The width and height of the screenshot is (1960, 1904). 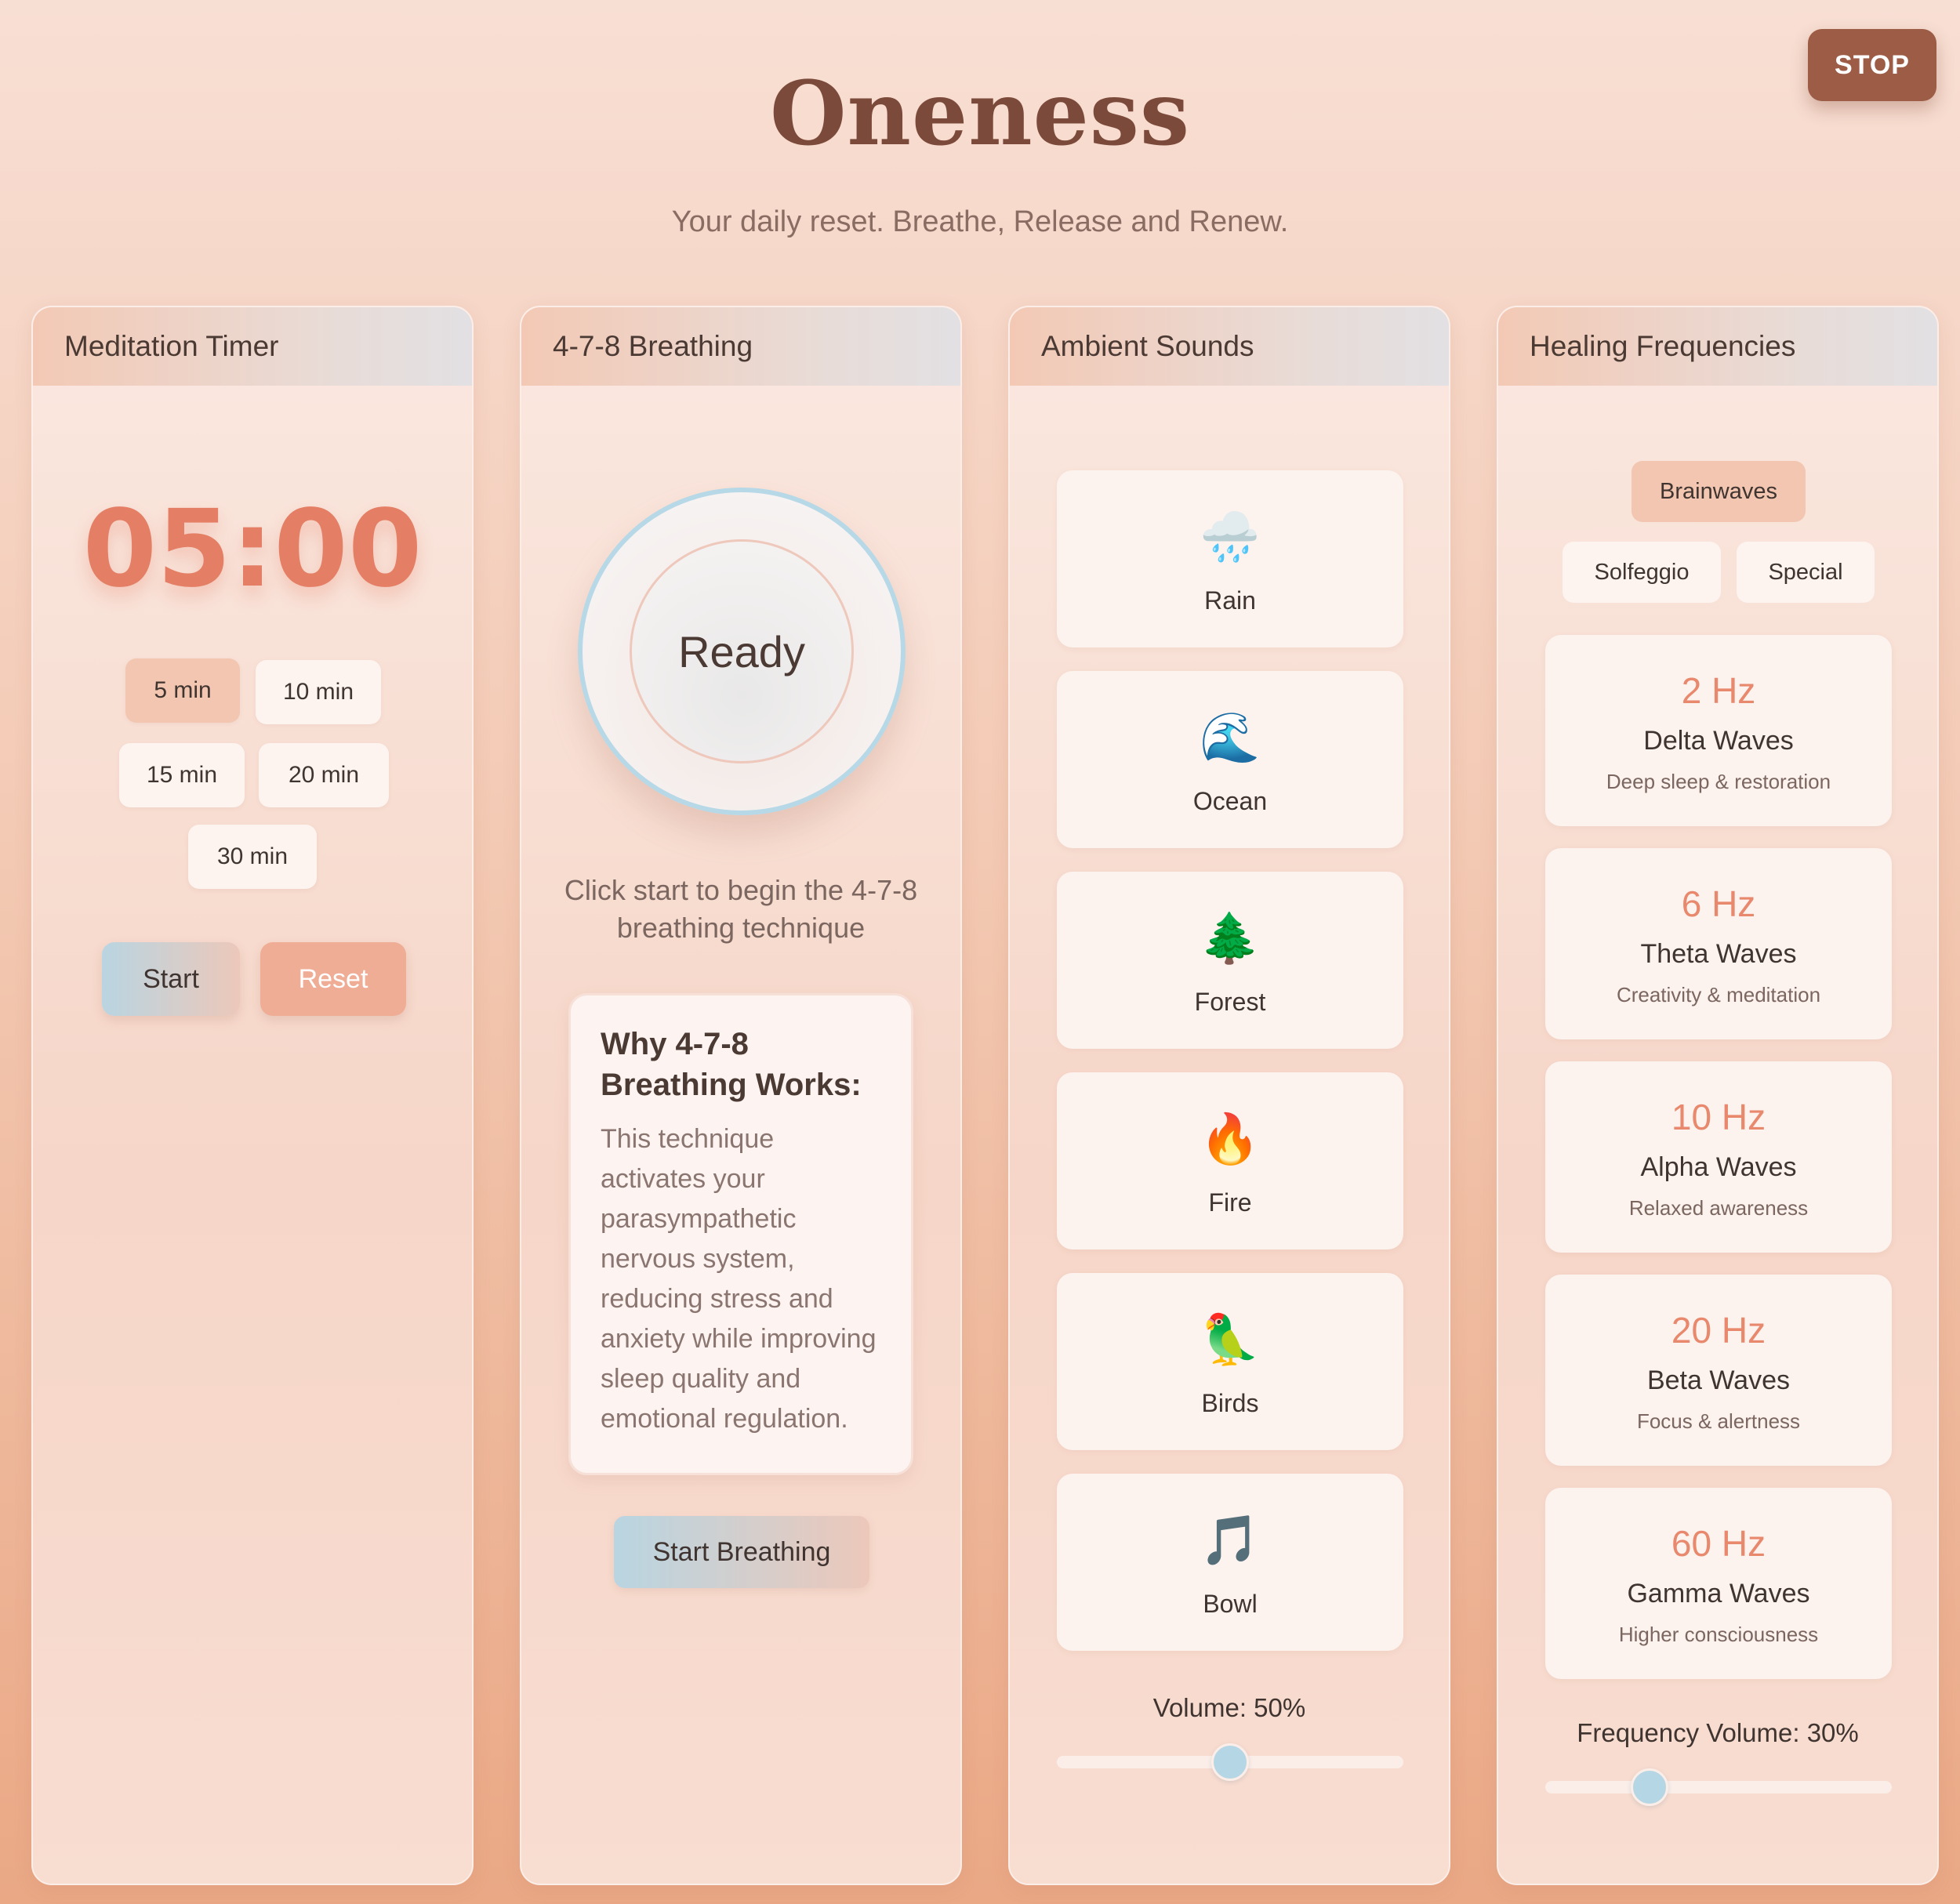 What do you see at coordinates (1230, 1202) in the screenshot?
I see `sound-label: Fire` at bounding box center [1230, 1202].